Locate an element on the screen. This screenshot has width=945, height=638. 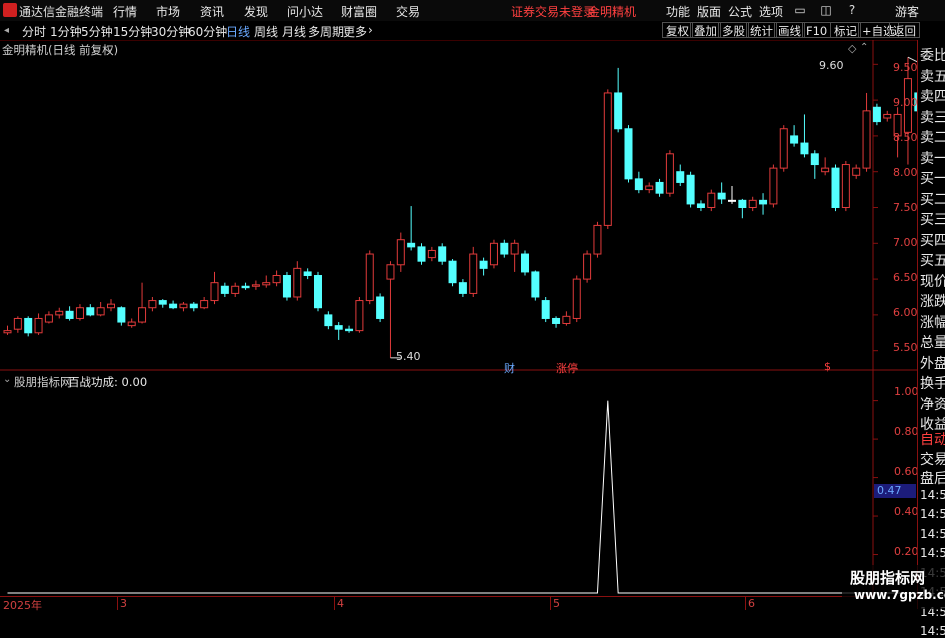
multi-stock-button: 多股 is located at coordinates (733, 30).